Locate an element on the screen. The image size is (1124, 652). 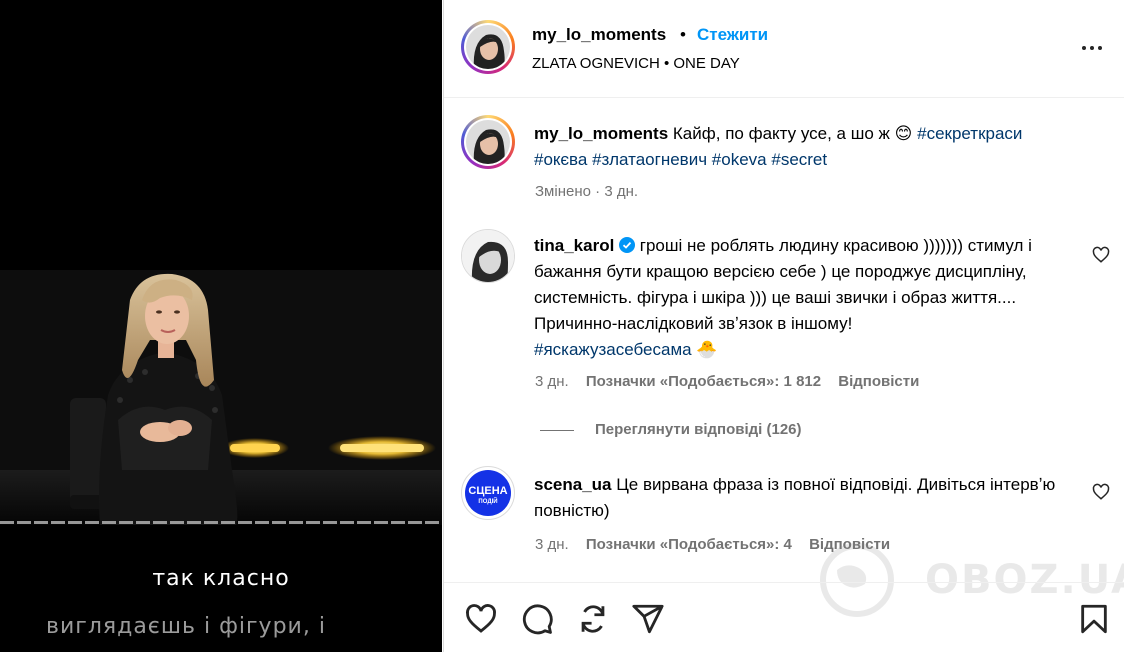
caption-author-avatar is located at coordinates (488, 142).